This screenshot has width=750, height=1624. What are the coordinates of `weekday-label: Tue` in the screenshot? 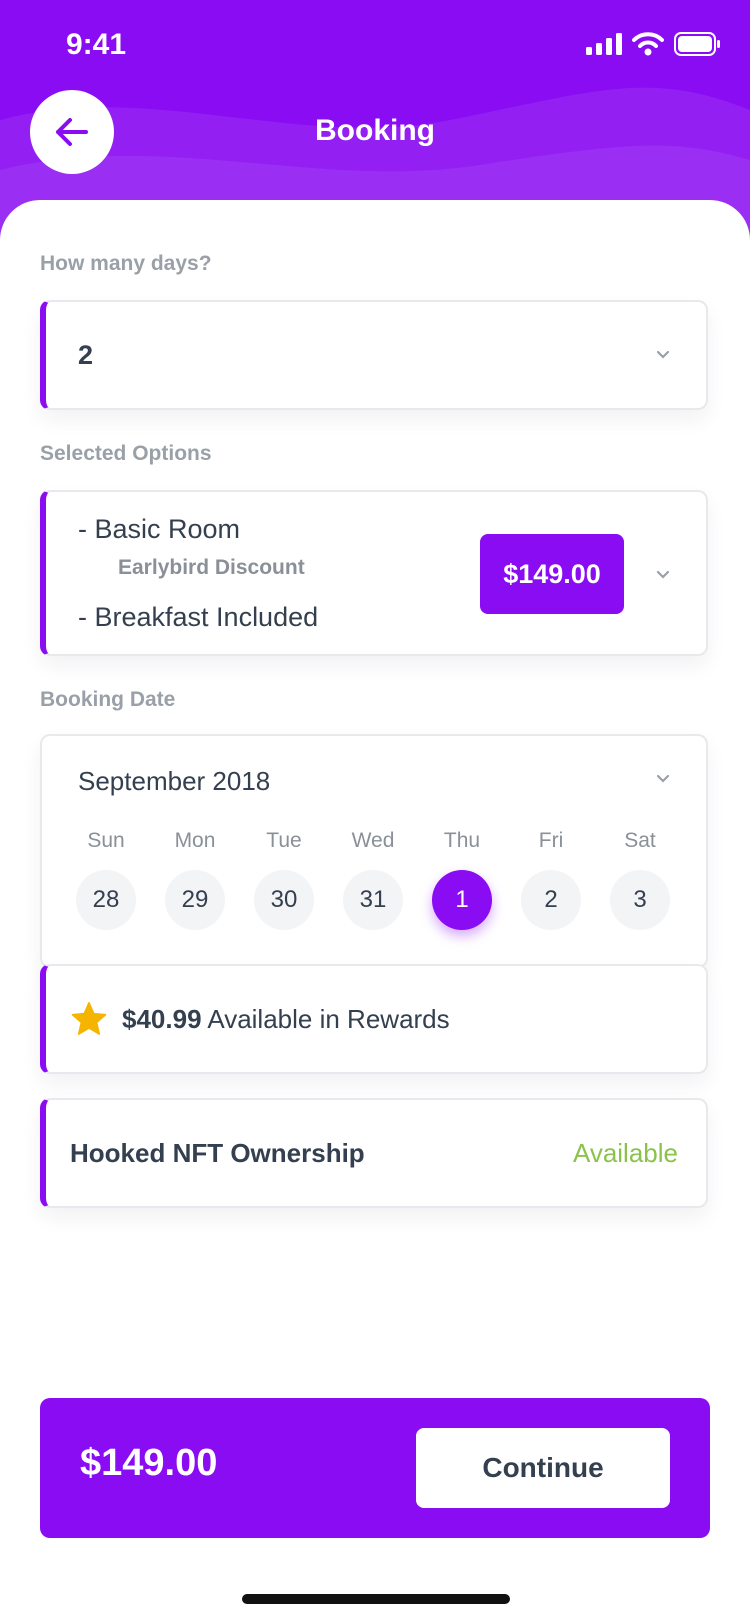 It's located at (284, 840).